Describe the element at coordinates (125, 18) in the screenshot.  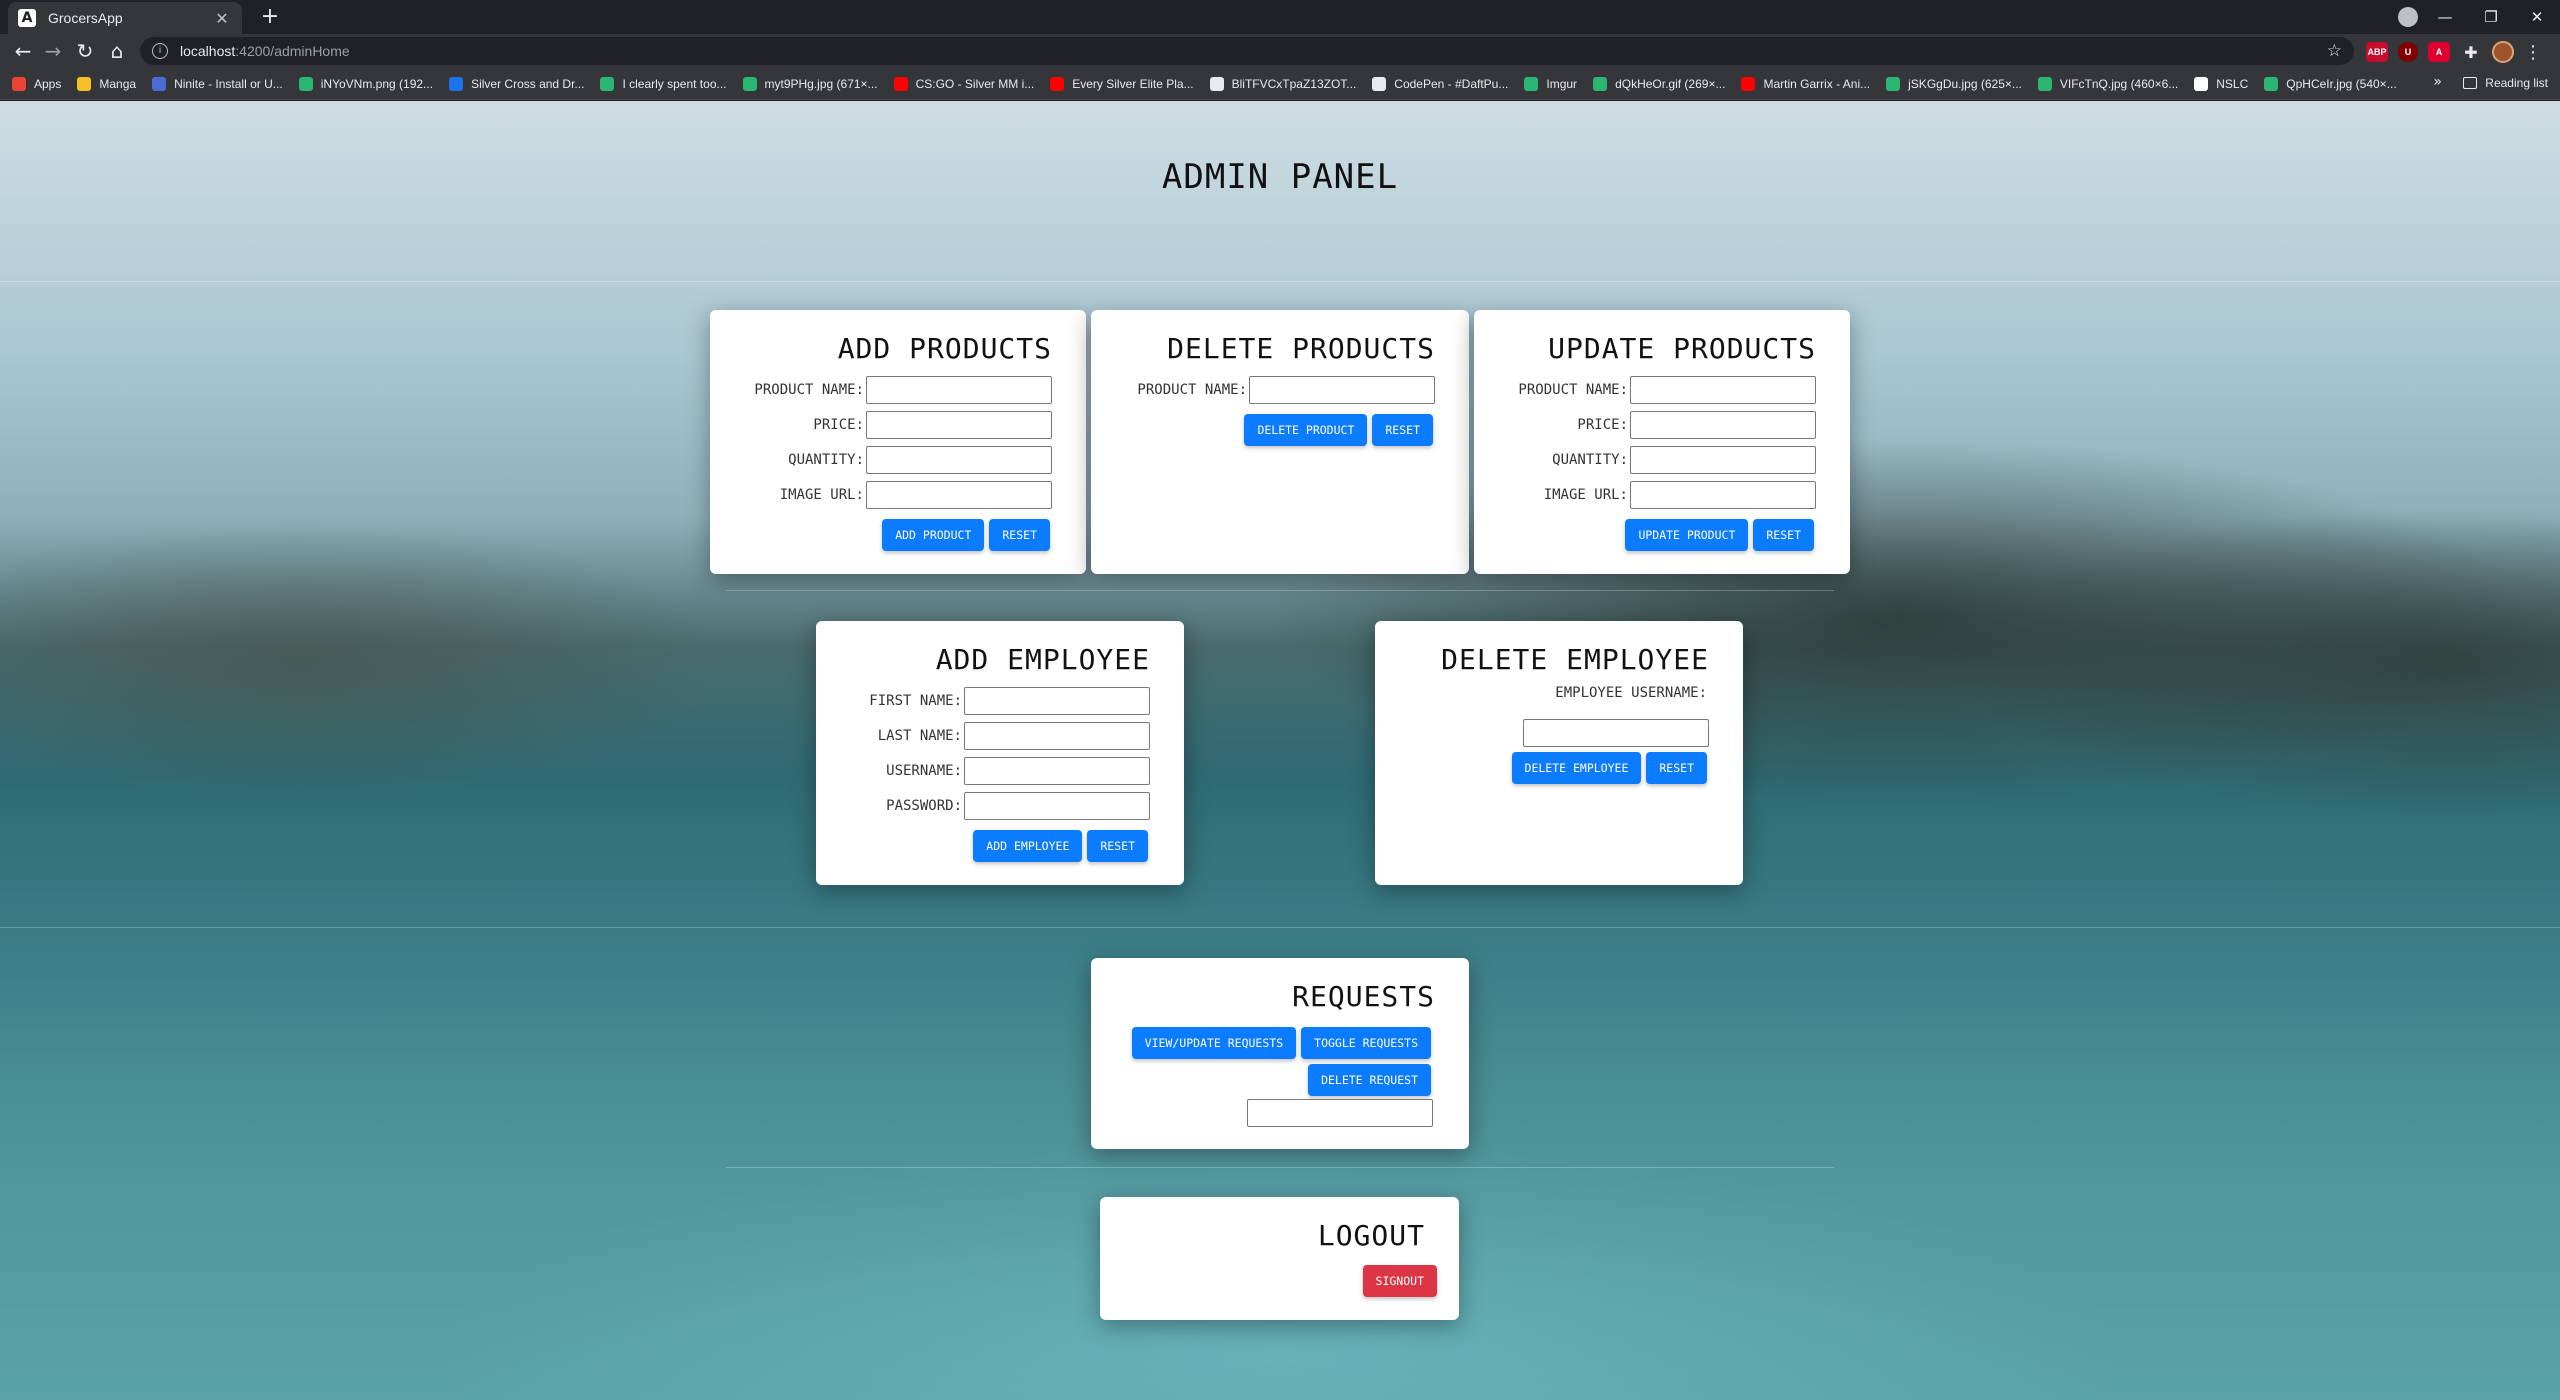
I see `browser-tab: A GrocersApp ✕` at that location.